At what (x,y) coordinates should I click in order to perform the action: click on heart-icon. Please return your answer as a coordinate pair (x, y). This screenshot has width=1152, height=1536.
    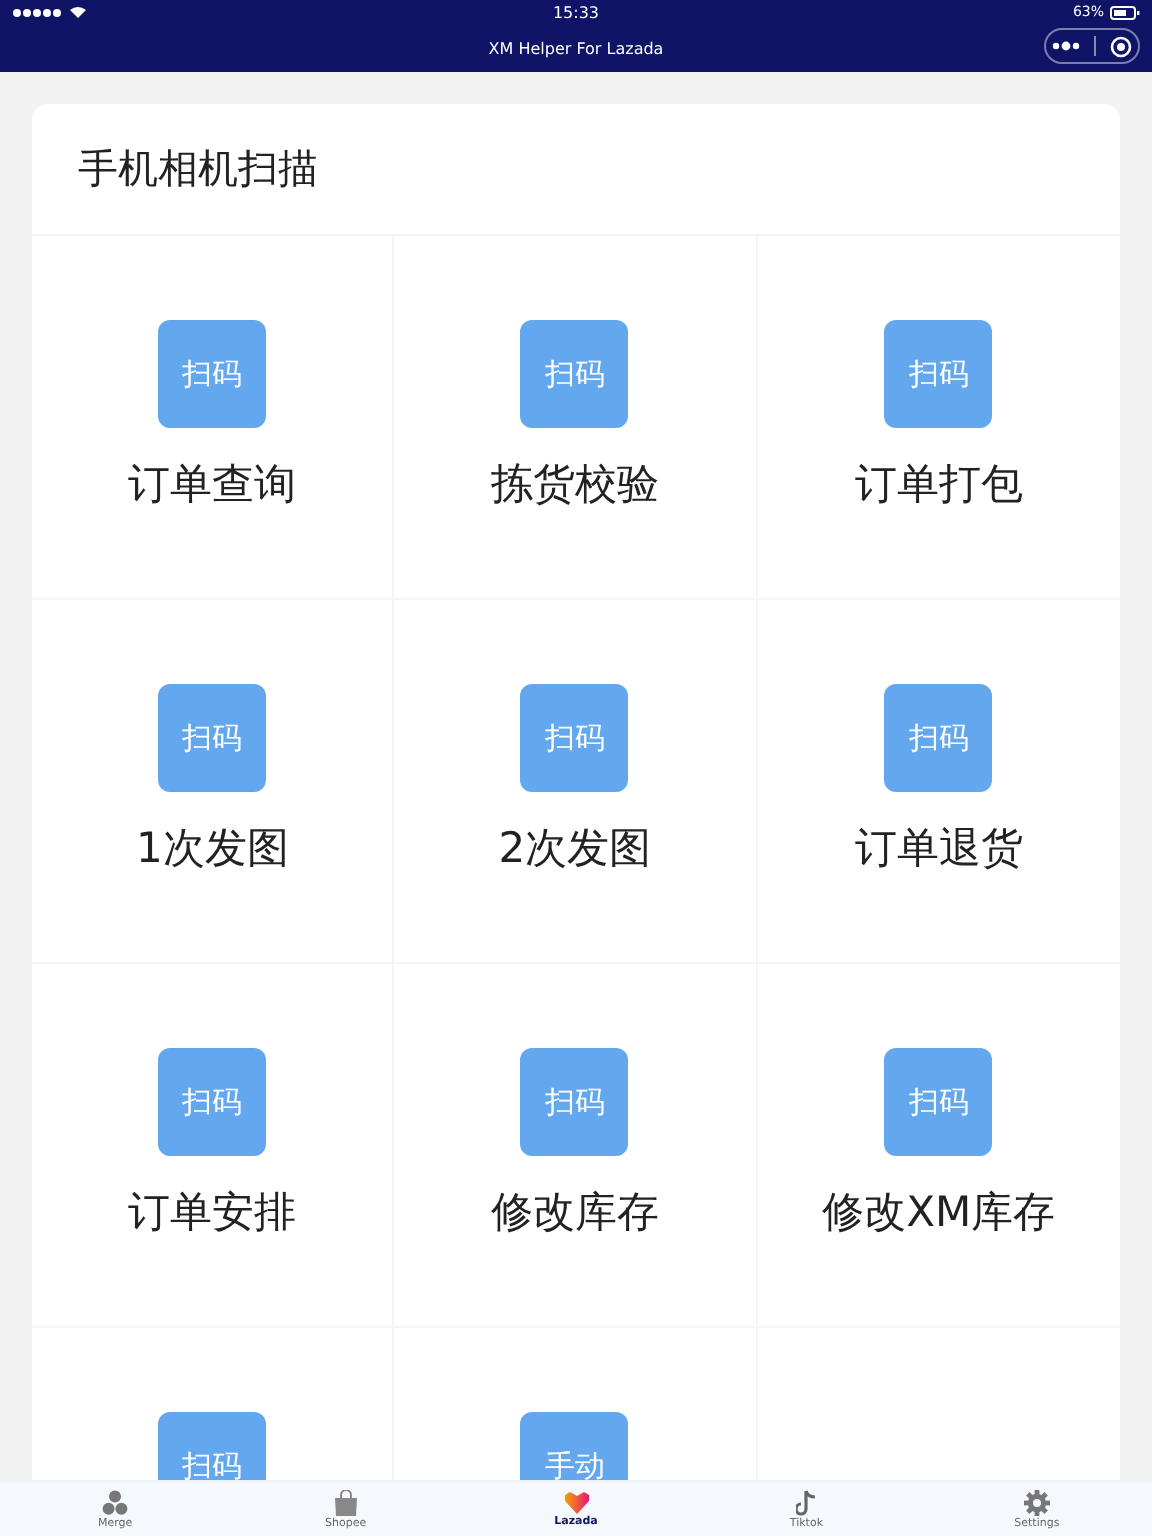
    Looking at the image, I should click on (576, 1502).